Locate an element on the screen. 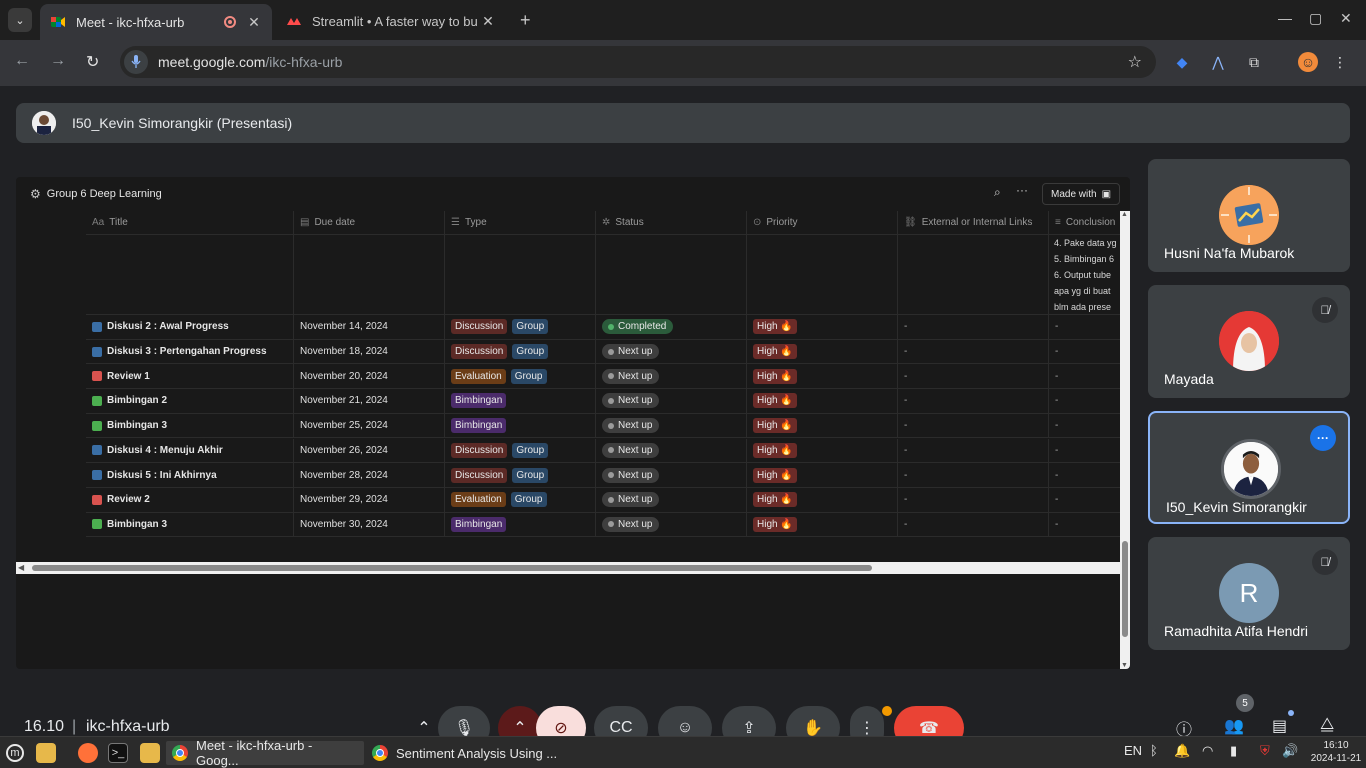 This screenshot has width=1366, height=768. participant-count-badge: 5 is located at coordinates (1245, 703).